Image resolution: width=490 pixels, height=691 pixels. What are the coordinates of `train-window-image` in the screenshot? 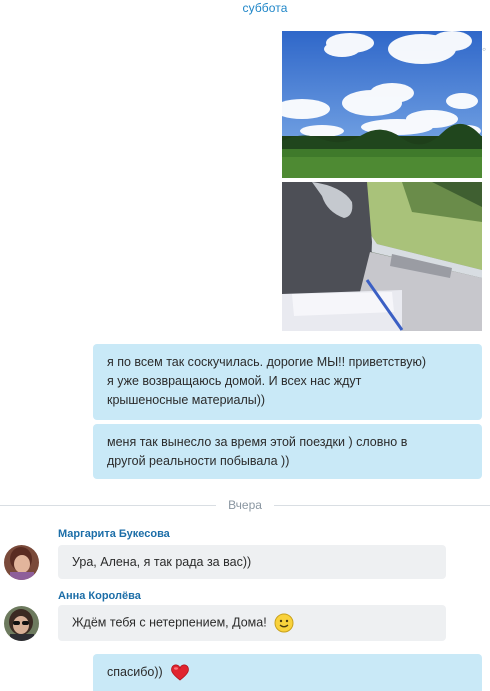 It's located at (382, 256).